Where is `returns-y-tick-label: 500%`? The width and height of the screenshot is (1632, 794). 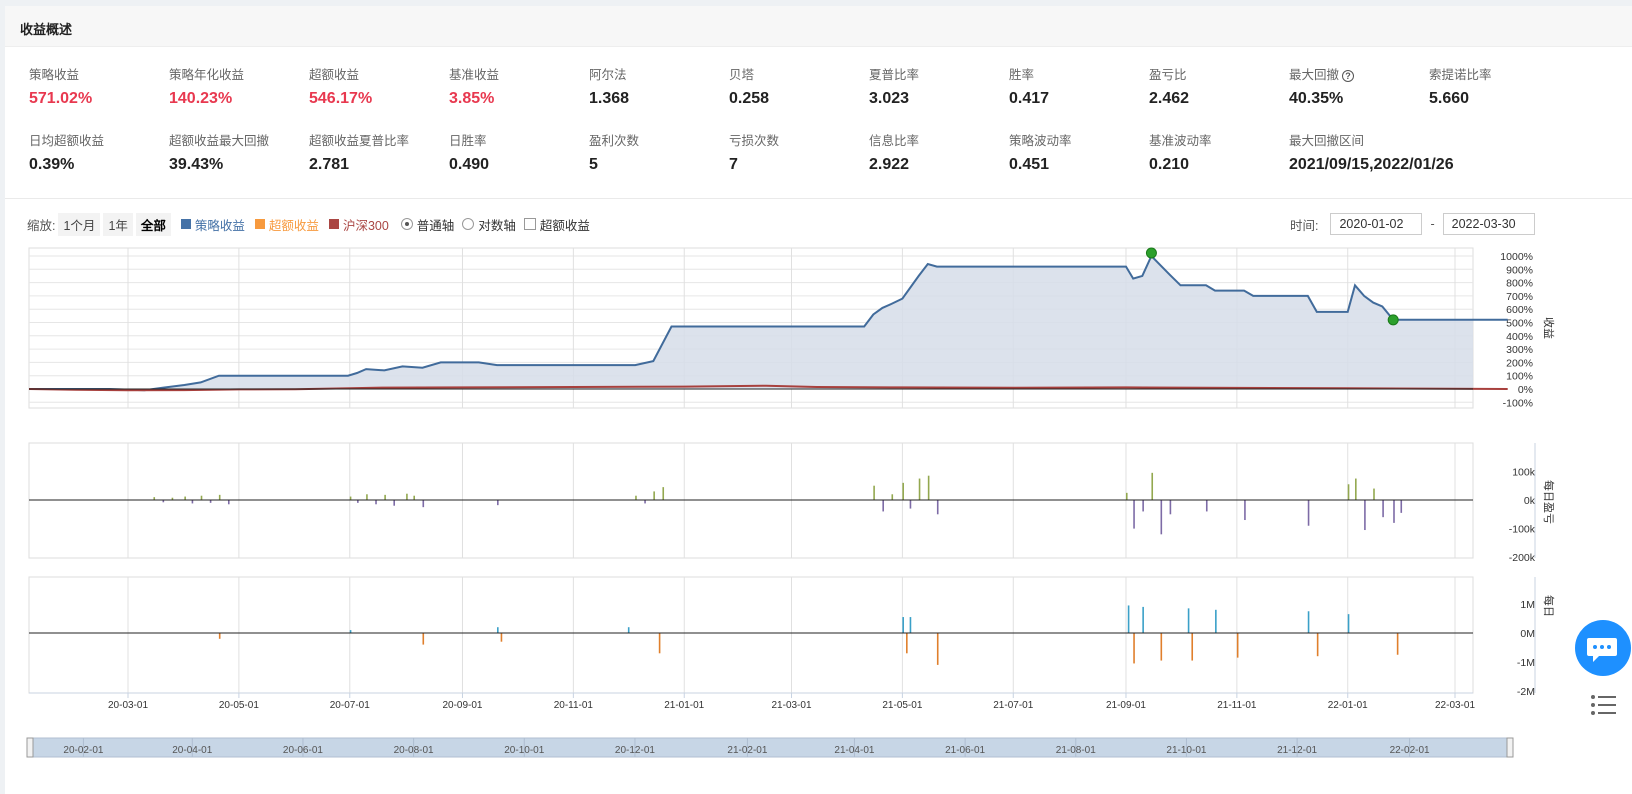
returns-y-tick-label: 500% is located at coordinates (1519, 324).